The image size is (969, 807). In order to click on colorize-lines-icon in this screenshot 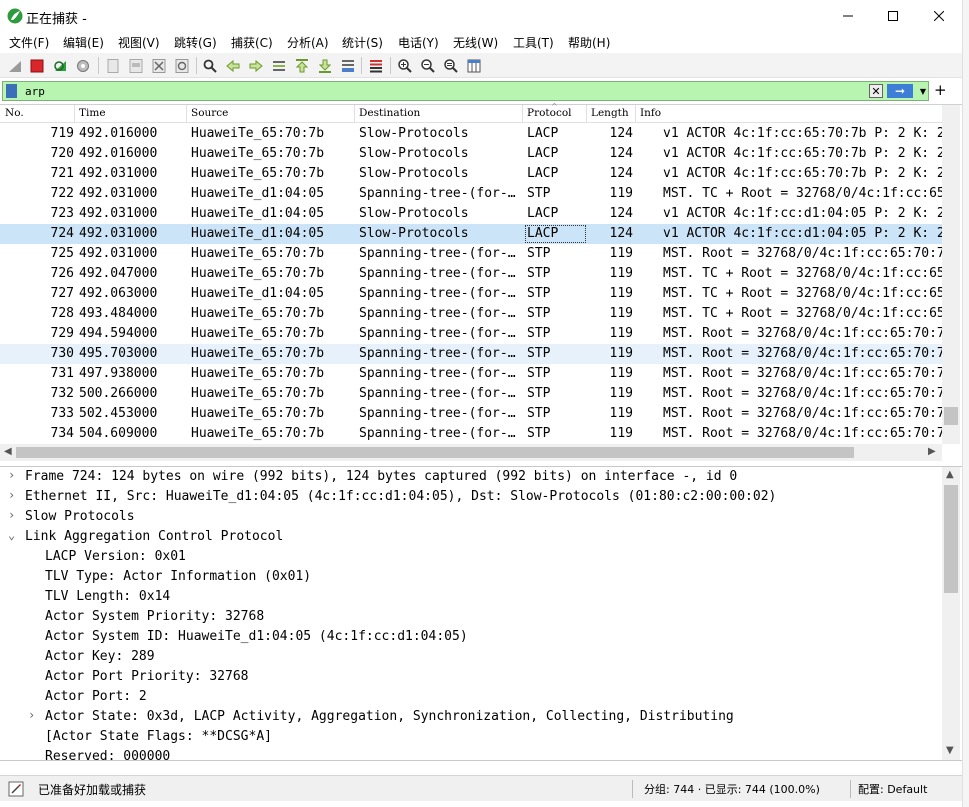, I will do `click(376, 66)`.